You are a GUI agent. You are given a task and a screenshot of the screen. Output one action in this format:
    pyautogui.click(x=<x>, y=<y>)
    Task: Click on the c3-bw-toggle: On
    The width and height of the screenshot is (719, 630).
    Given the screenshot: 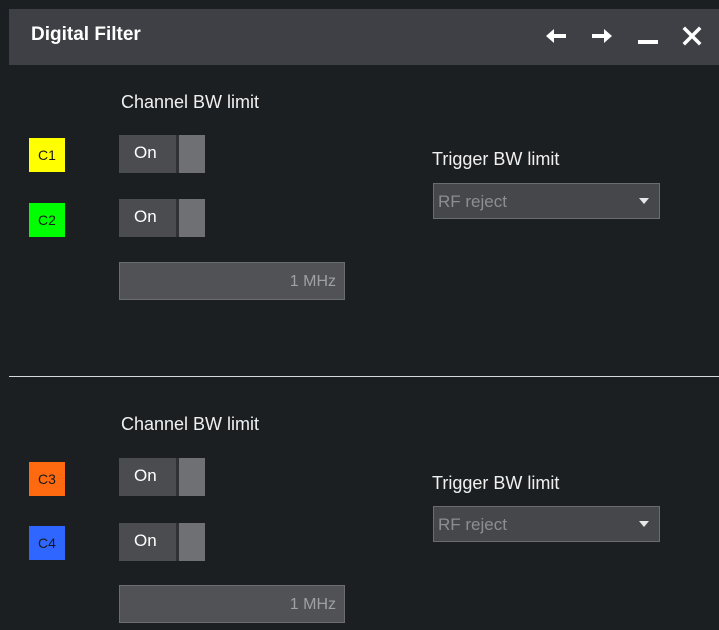 What is the action you would take?
    pyautogui.click(x=162, y=477)
    